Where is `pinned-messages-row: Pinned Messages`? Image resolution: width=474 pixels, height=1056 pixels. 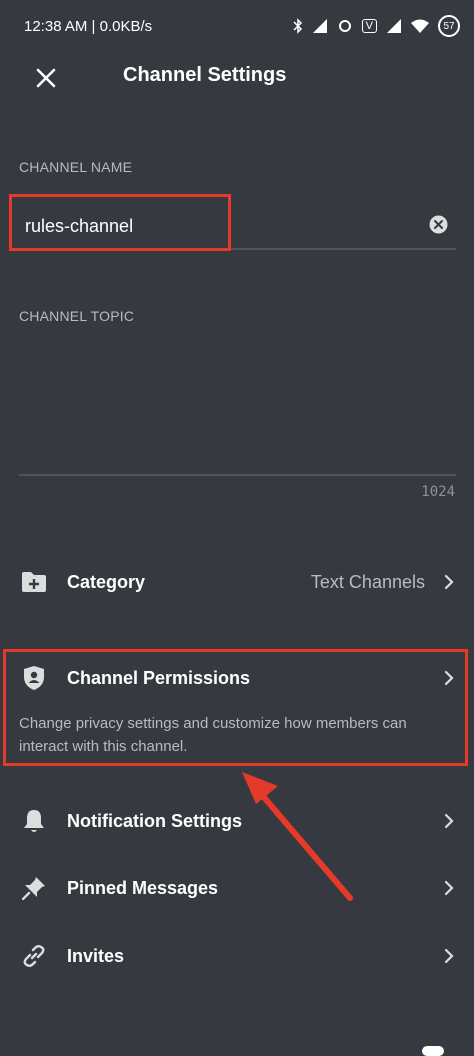 pinned-messages-row: Pinned Messages is located at coordinates (237, 888).